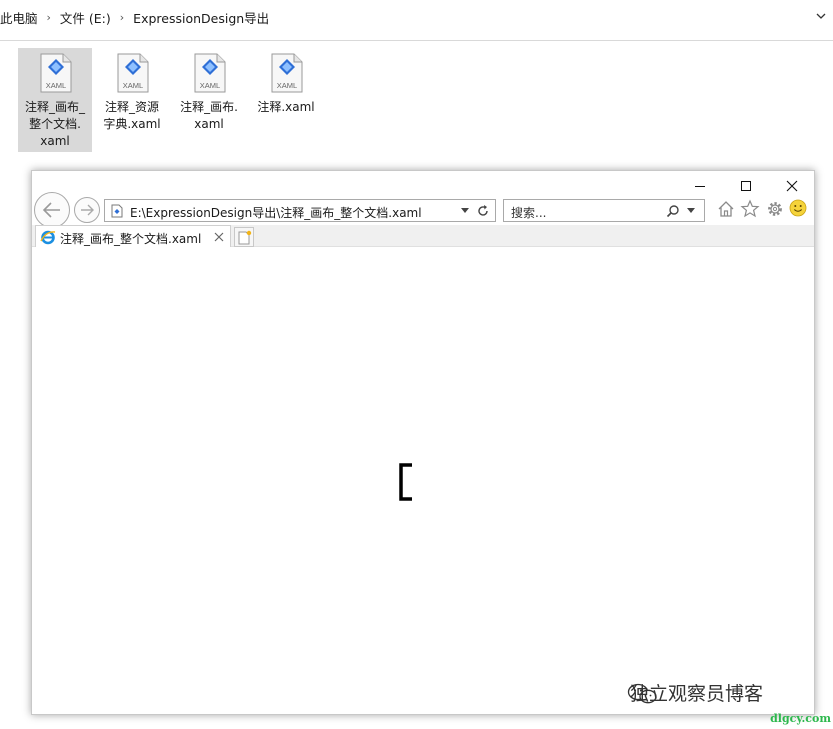 The width and height of the screenshot is (833, 729). What do you see at coordinates (821, 16) in the screenshot?
I see `chevron-down-icon` at bounding box center [821, 16].